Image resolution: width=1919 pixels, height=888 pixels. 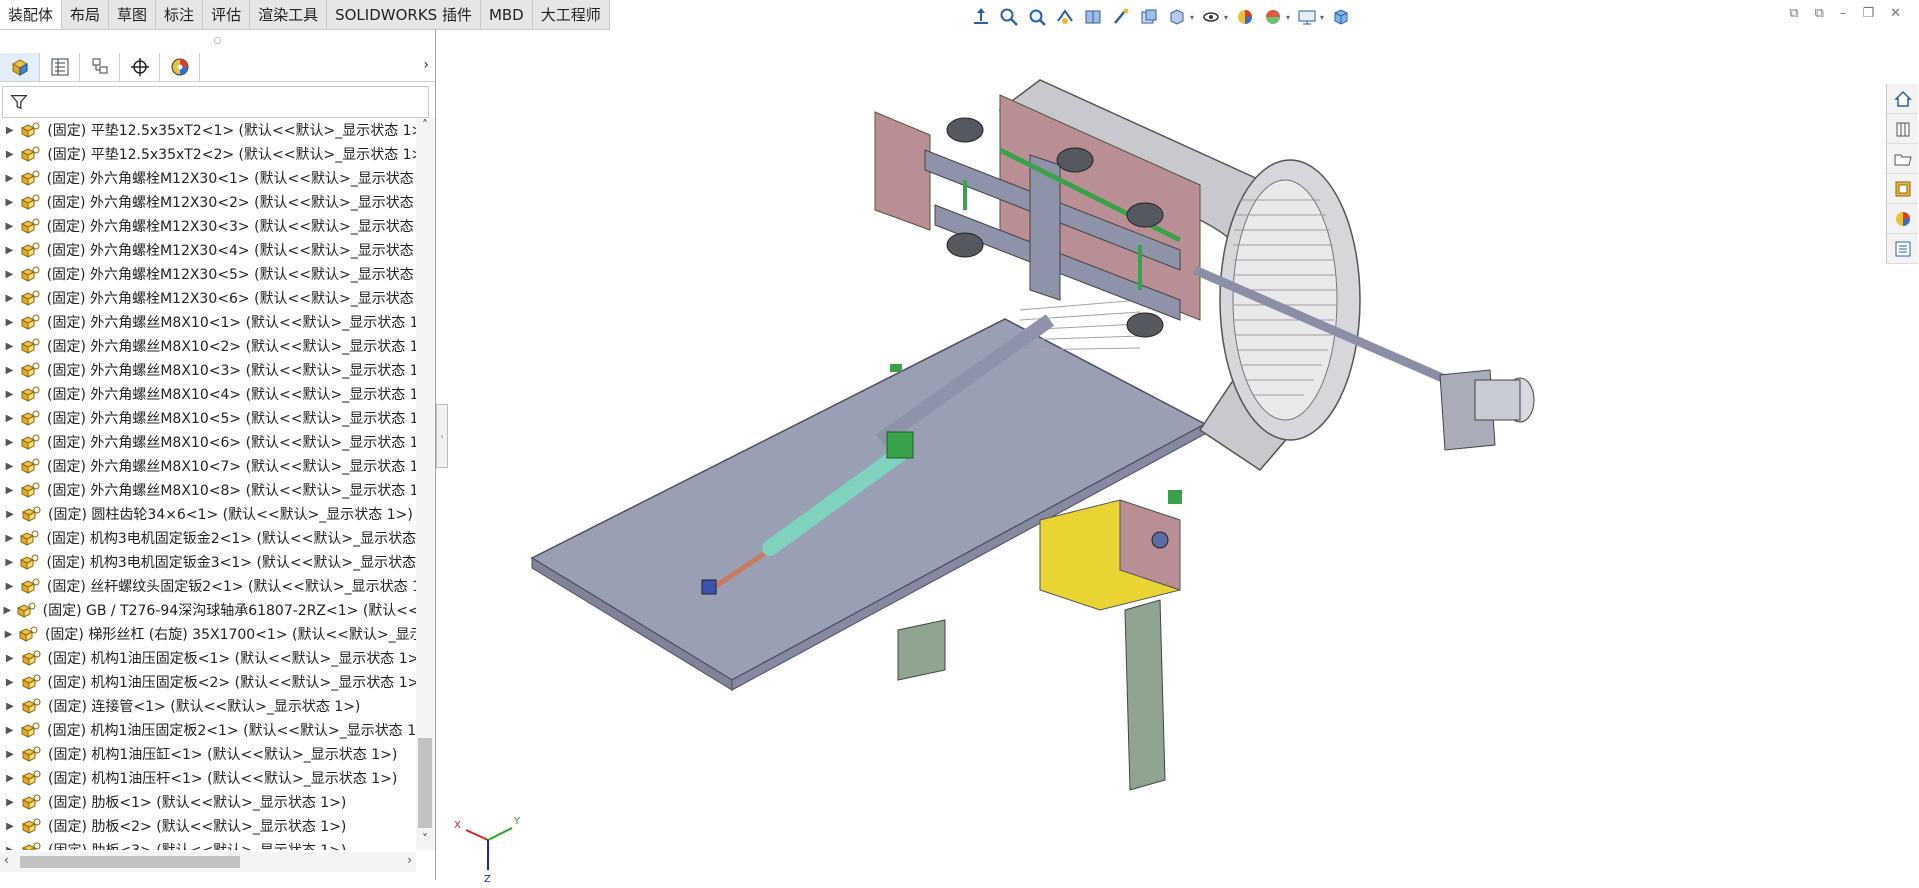 I want to click on hide-show-items-icon, so click(x=1211, y=17).